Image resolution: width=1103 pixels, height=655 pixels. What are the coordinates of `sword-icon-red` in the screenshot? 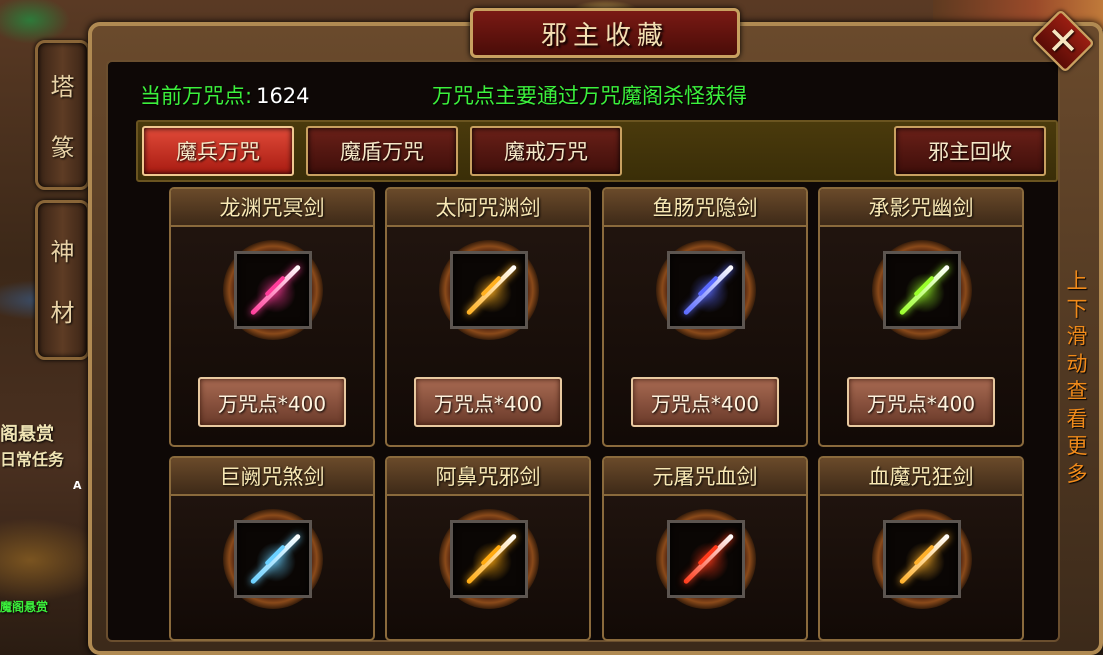 It's located at (706, 559).